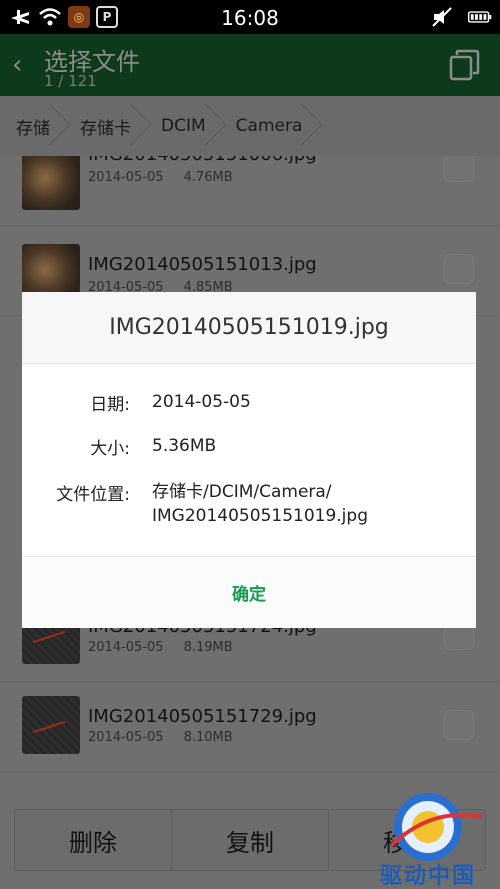 This screenshot has width=500, height=889. What do you see at coordinates (110, 405) in the screenshot?
I see `date-label: 日期:` at bounding box center [110, 405].